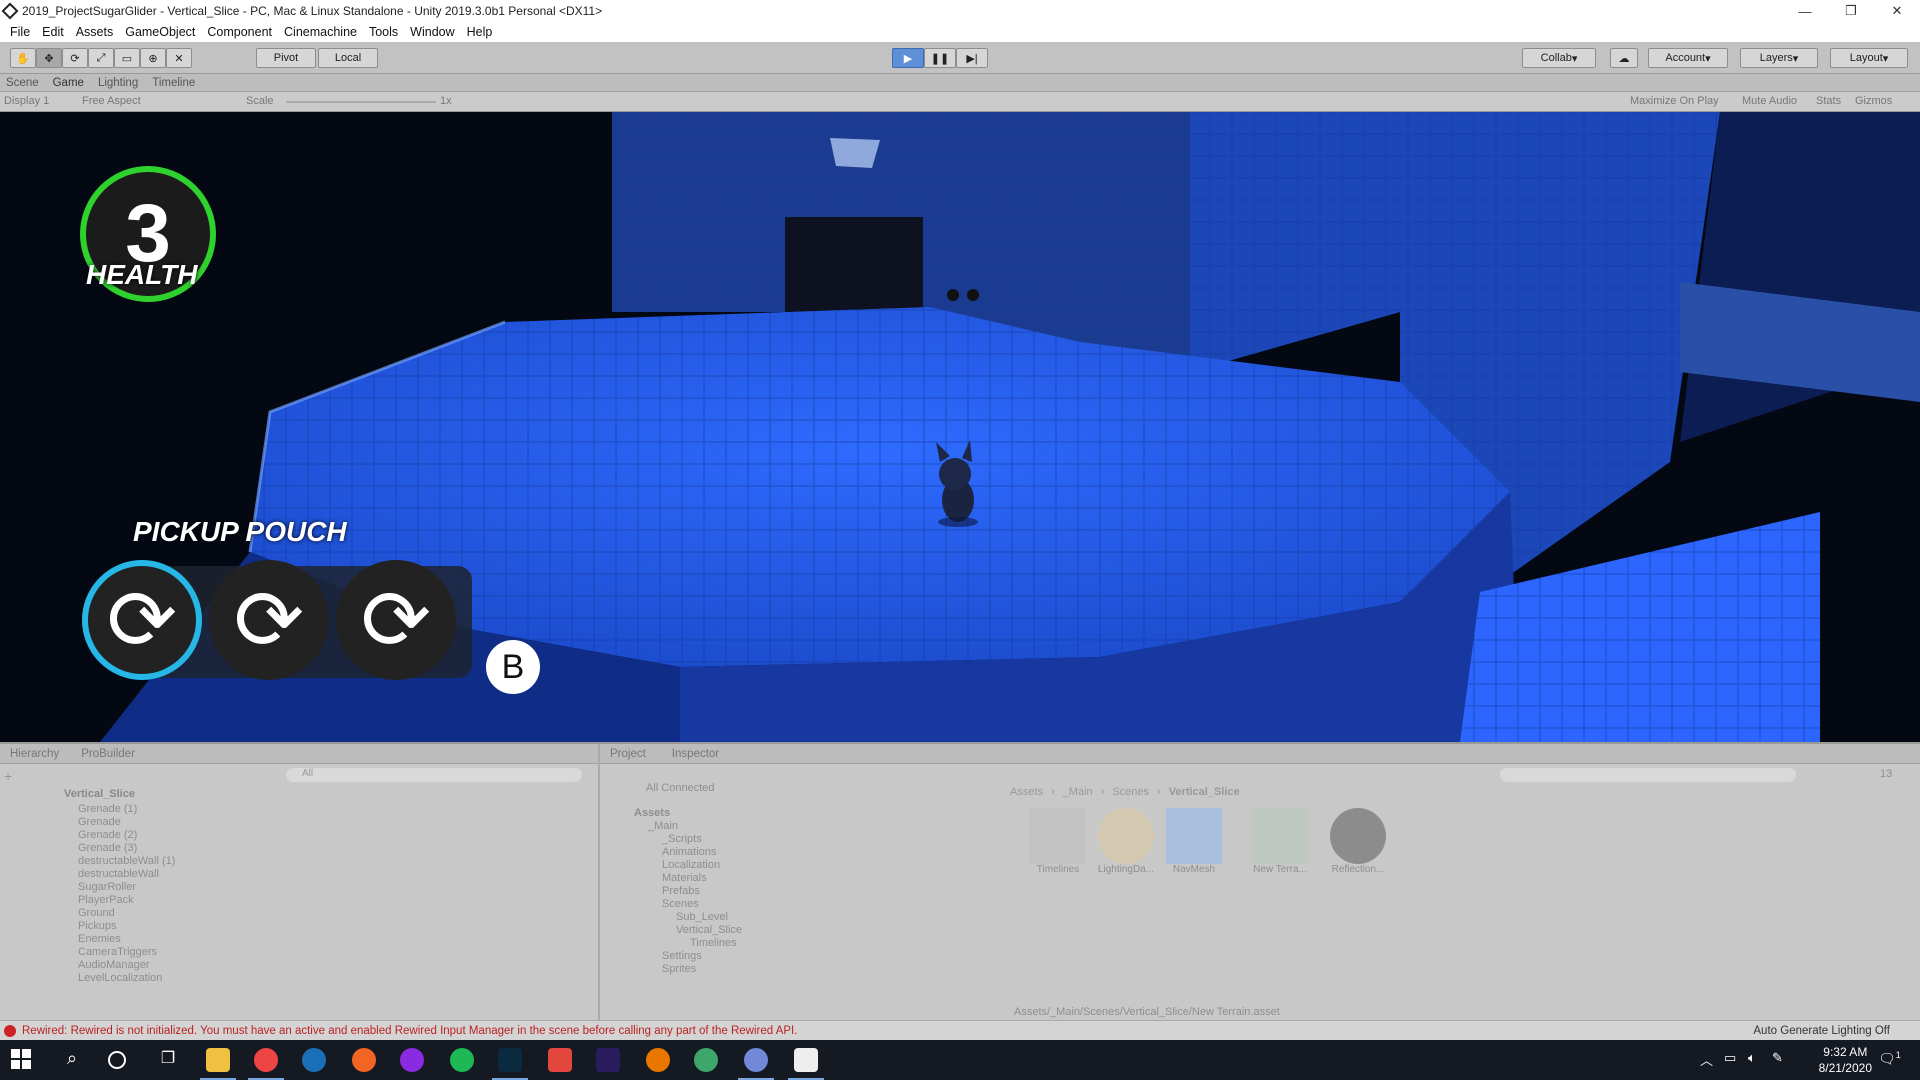  Describe the element at coordinates (1624, 58) in the screenshot. I see `cloud-button: ☁` at that location.